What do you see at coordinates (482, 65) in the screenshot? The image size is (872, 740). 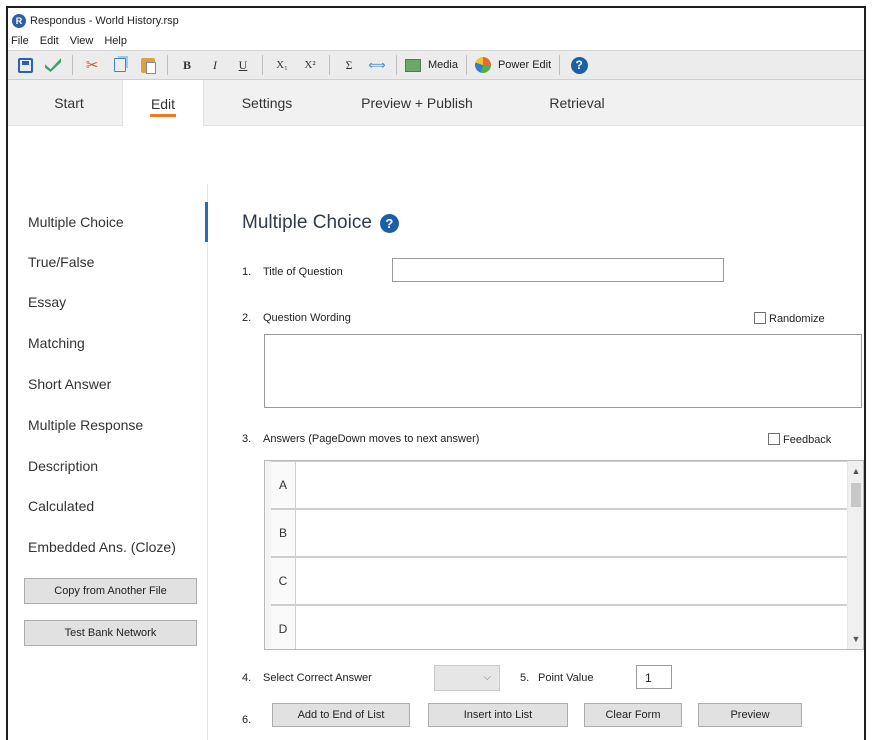 I see `power-edit-icon` at bounding box center [482, 65].